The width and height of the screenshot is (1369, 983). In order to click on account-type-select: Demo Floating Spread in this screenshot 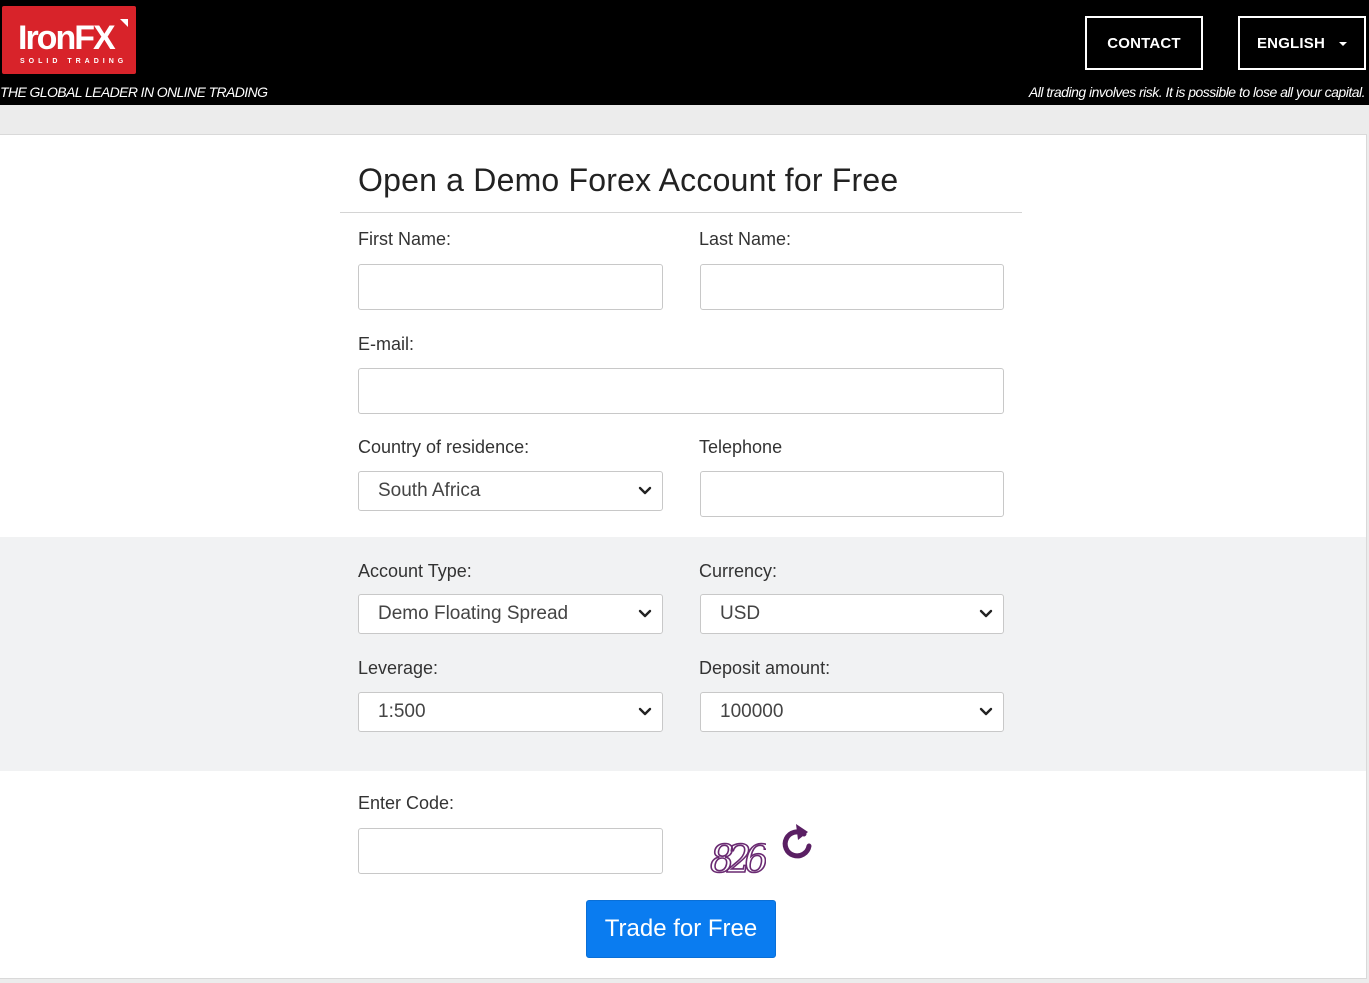, I will do `click(510, 614)`.